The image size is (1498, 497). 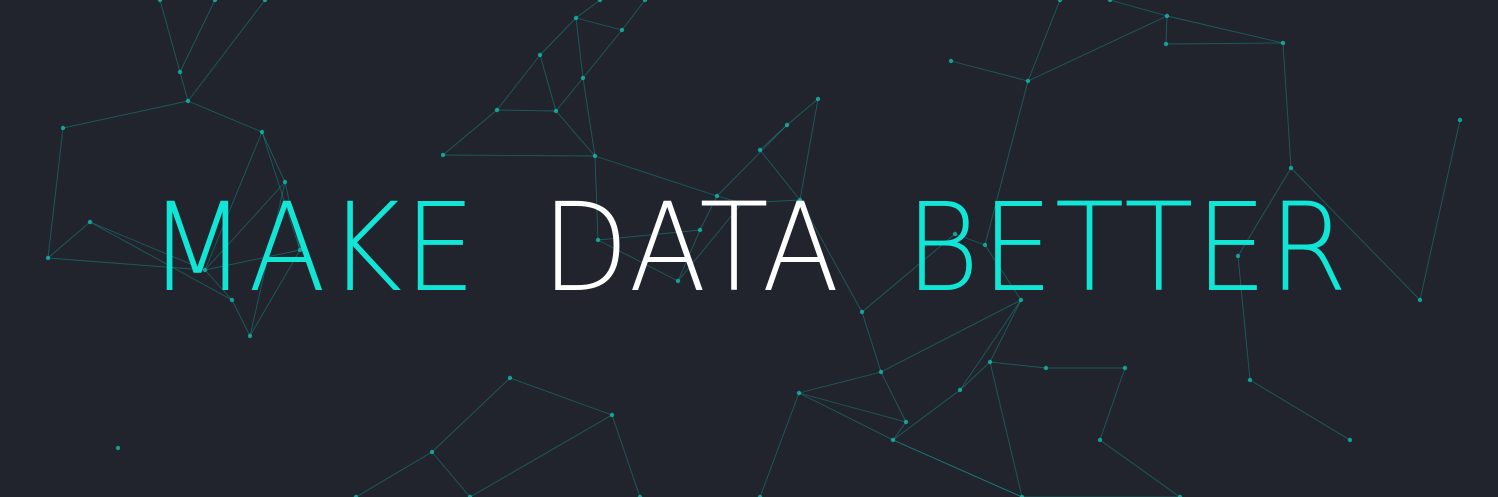 I want to click on headline-word-data: DATA, so click(x=691, y=248).